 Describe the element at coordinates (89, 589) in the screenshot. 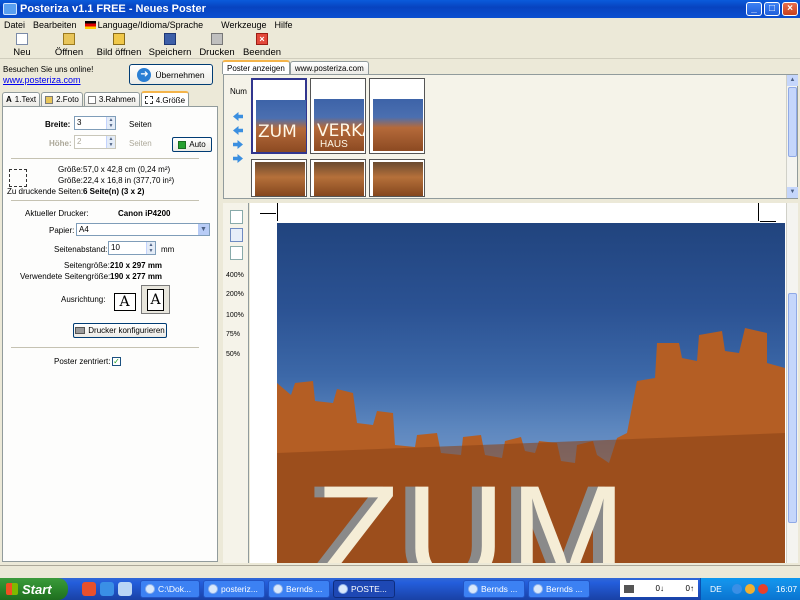

I see `mail-icon` at that location.